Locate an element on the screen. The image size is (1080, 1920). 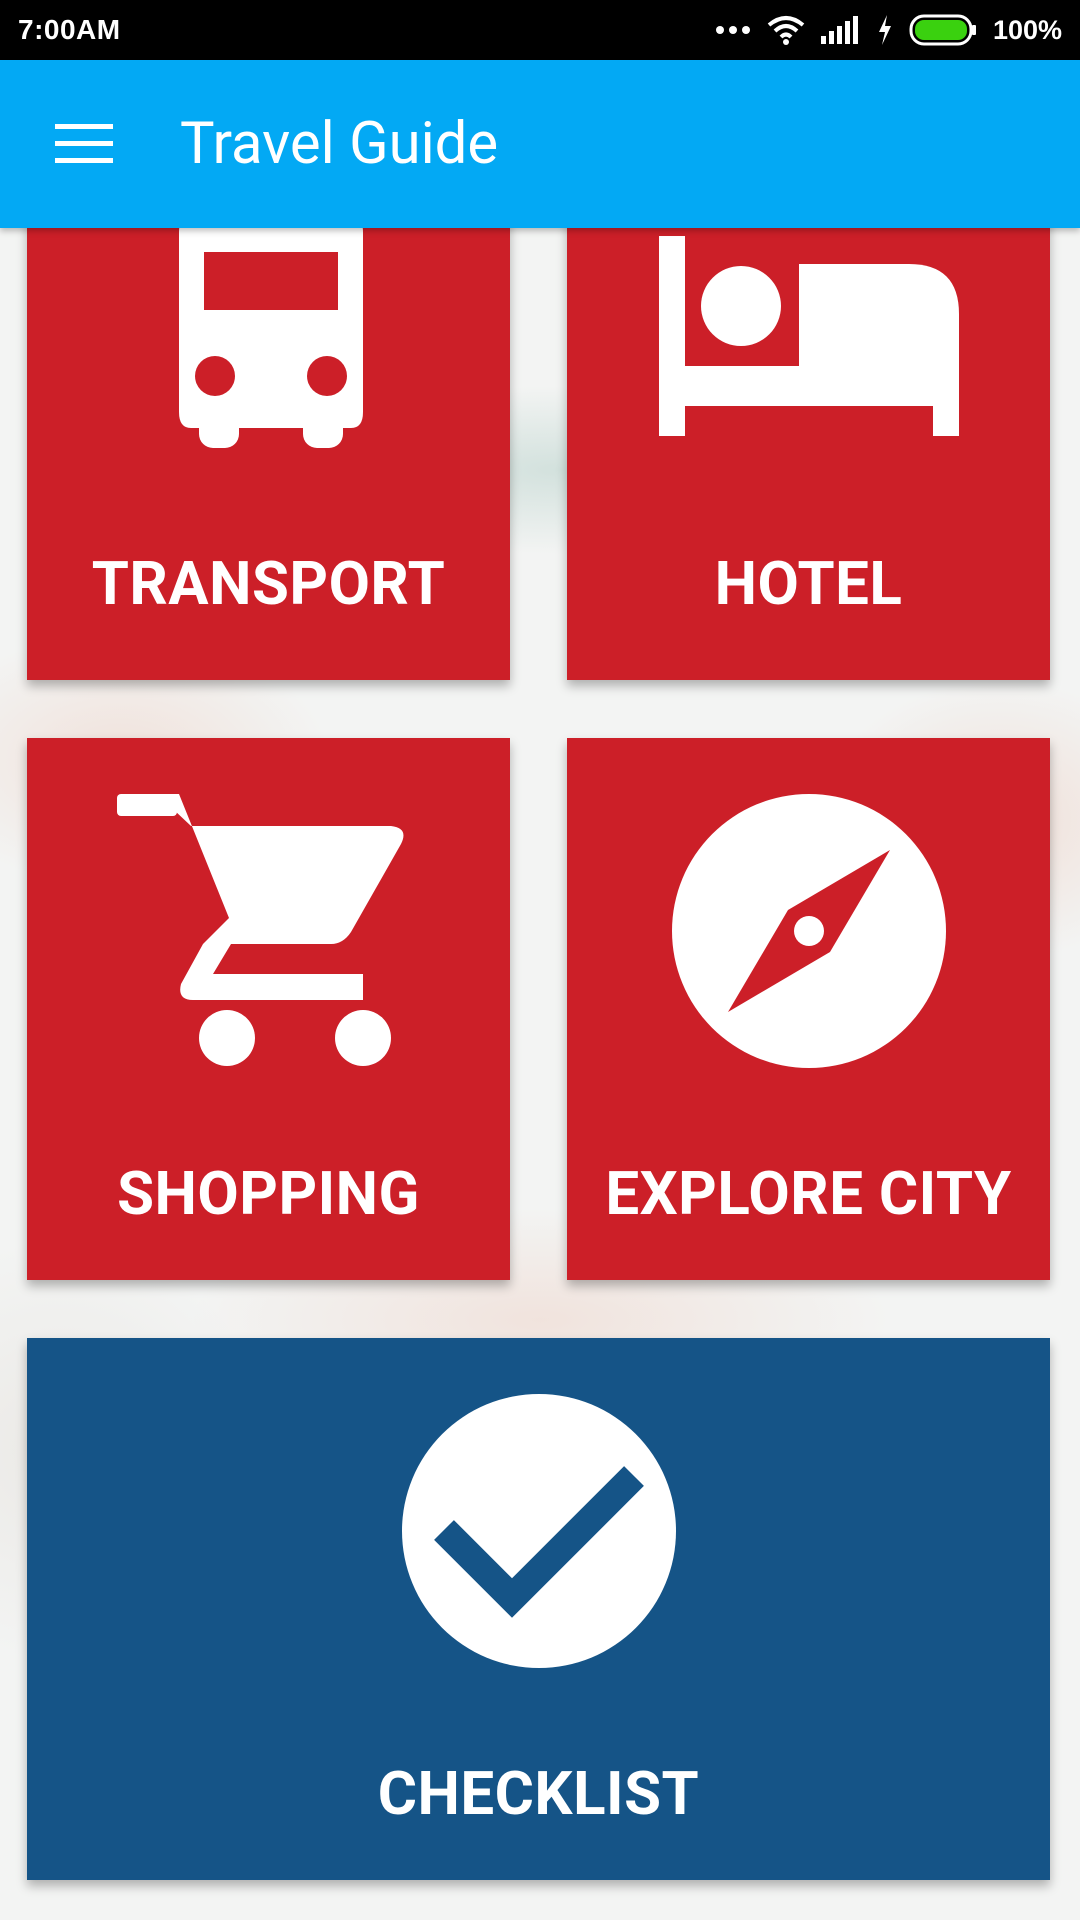
hotel-label: HOTEL is located at coordinates (808, 583).